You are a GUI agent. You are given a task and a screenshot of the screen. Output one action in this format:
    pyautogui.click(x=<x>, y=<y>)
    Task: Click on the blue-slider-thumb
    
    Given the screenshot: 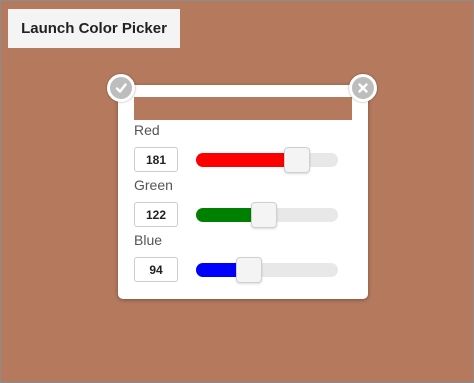 What is the action you would take?
    pyautogui.click(x=249, y=270)
    